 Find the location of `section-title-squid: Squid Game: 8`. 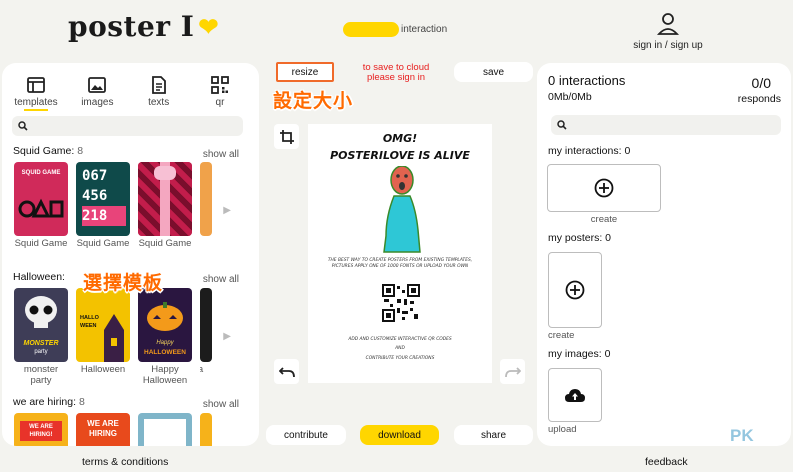

section-title-squid: Squid Game: 8 is located at coordinates (48, 151).